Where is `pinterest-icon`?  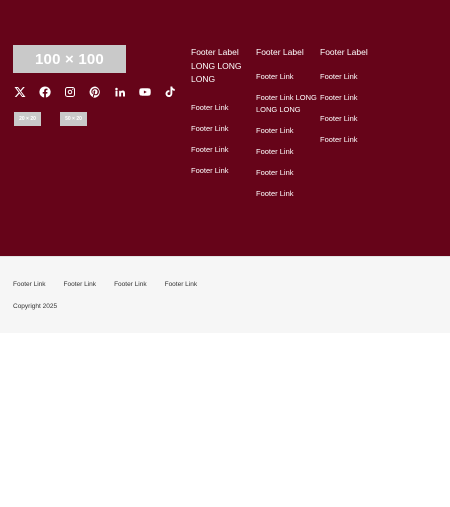 pinterest-icon is located at coordinates (94, 91).